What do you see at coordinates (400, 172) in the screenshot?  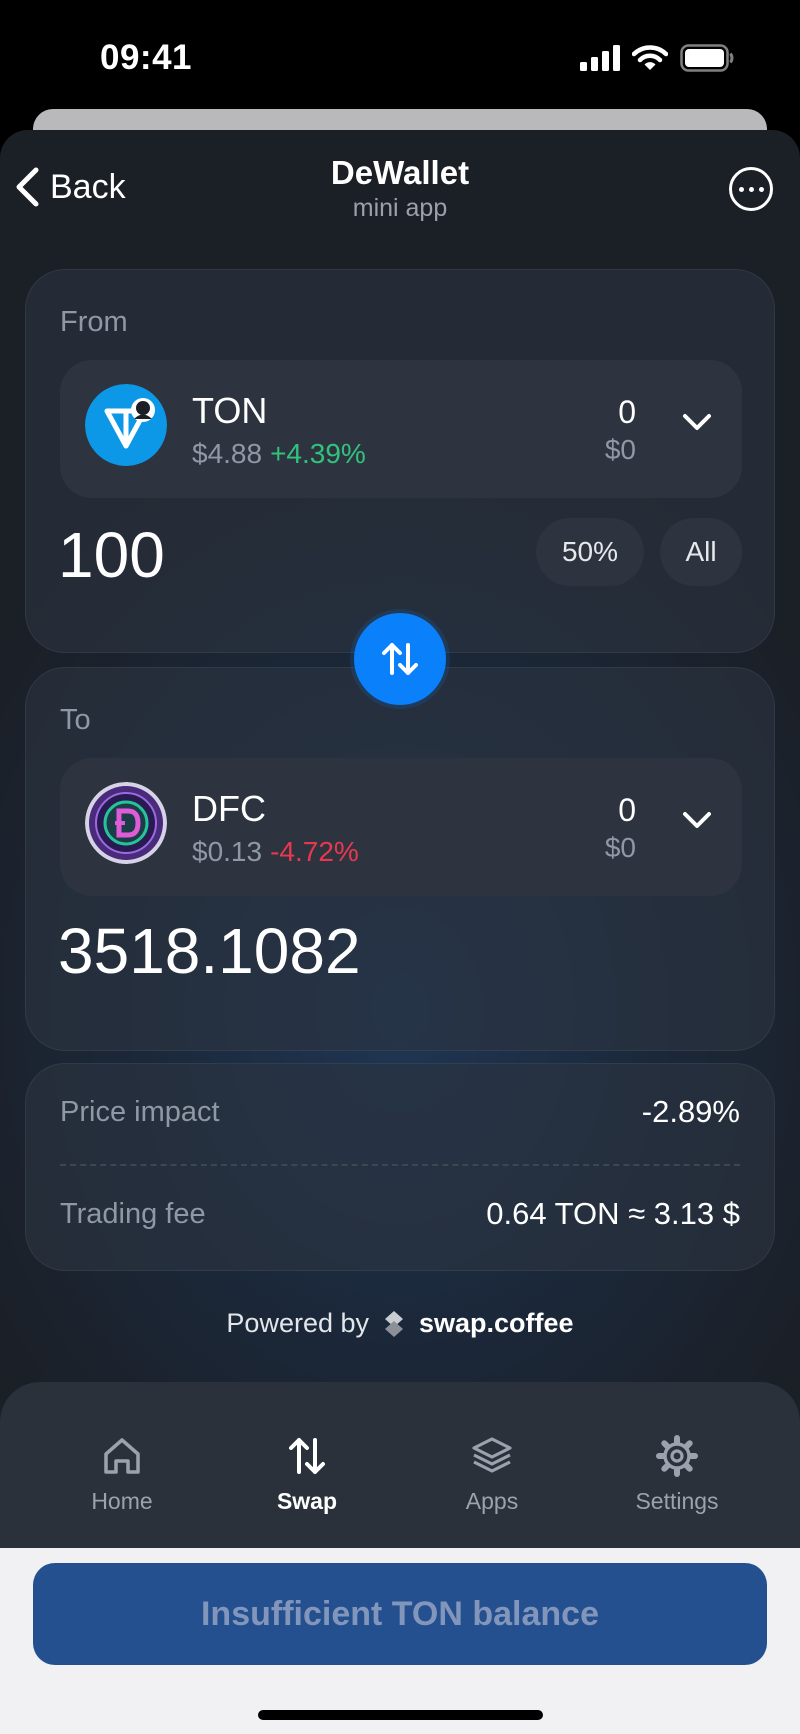 I see `app-title: DeWallet` at bounding box center [400, 172].